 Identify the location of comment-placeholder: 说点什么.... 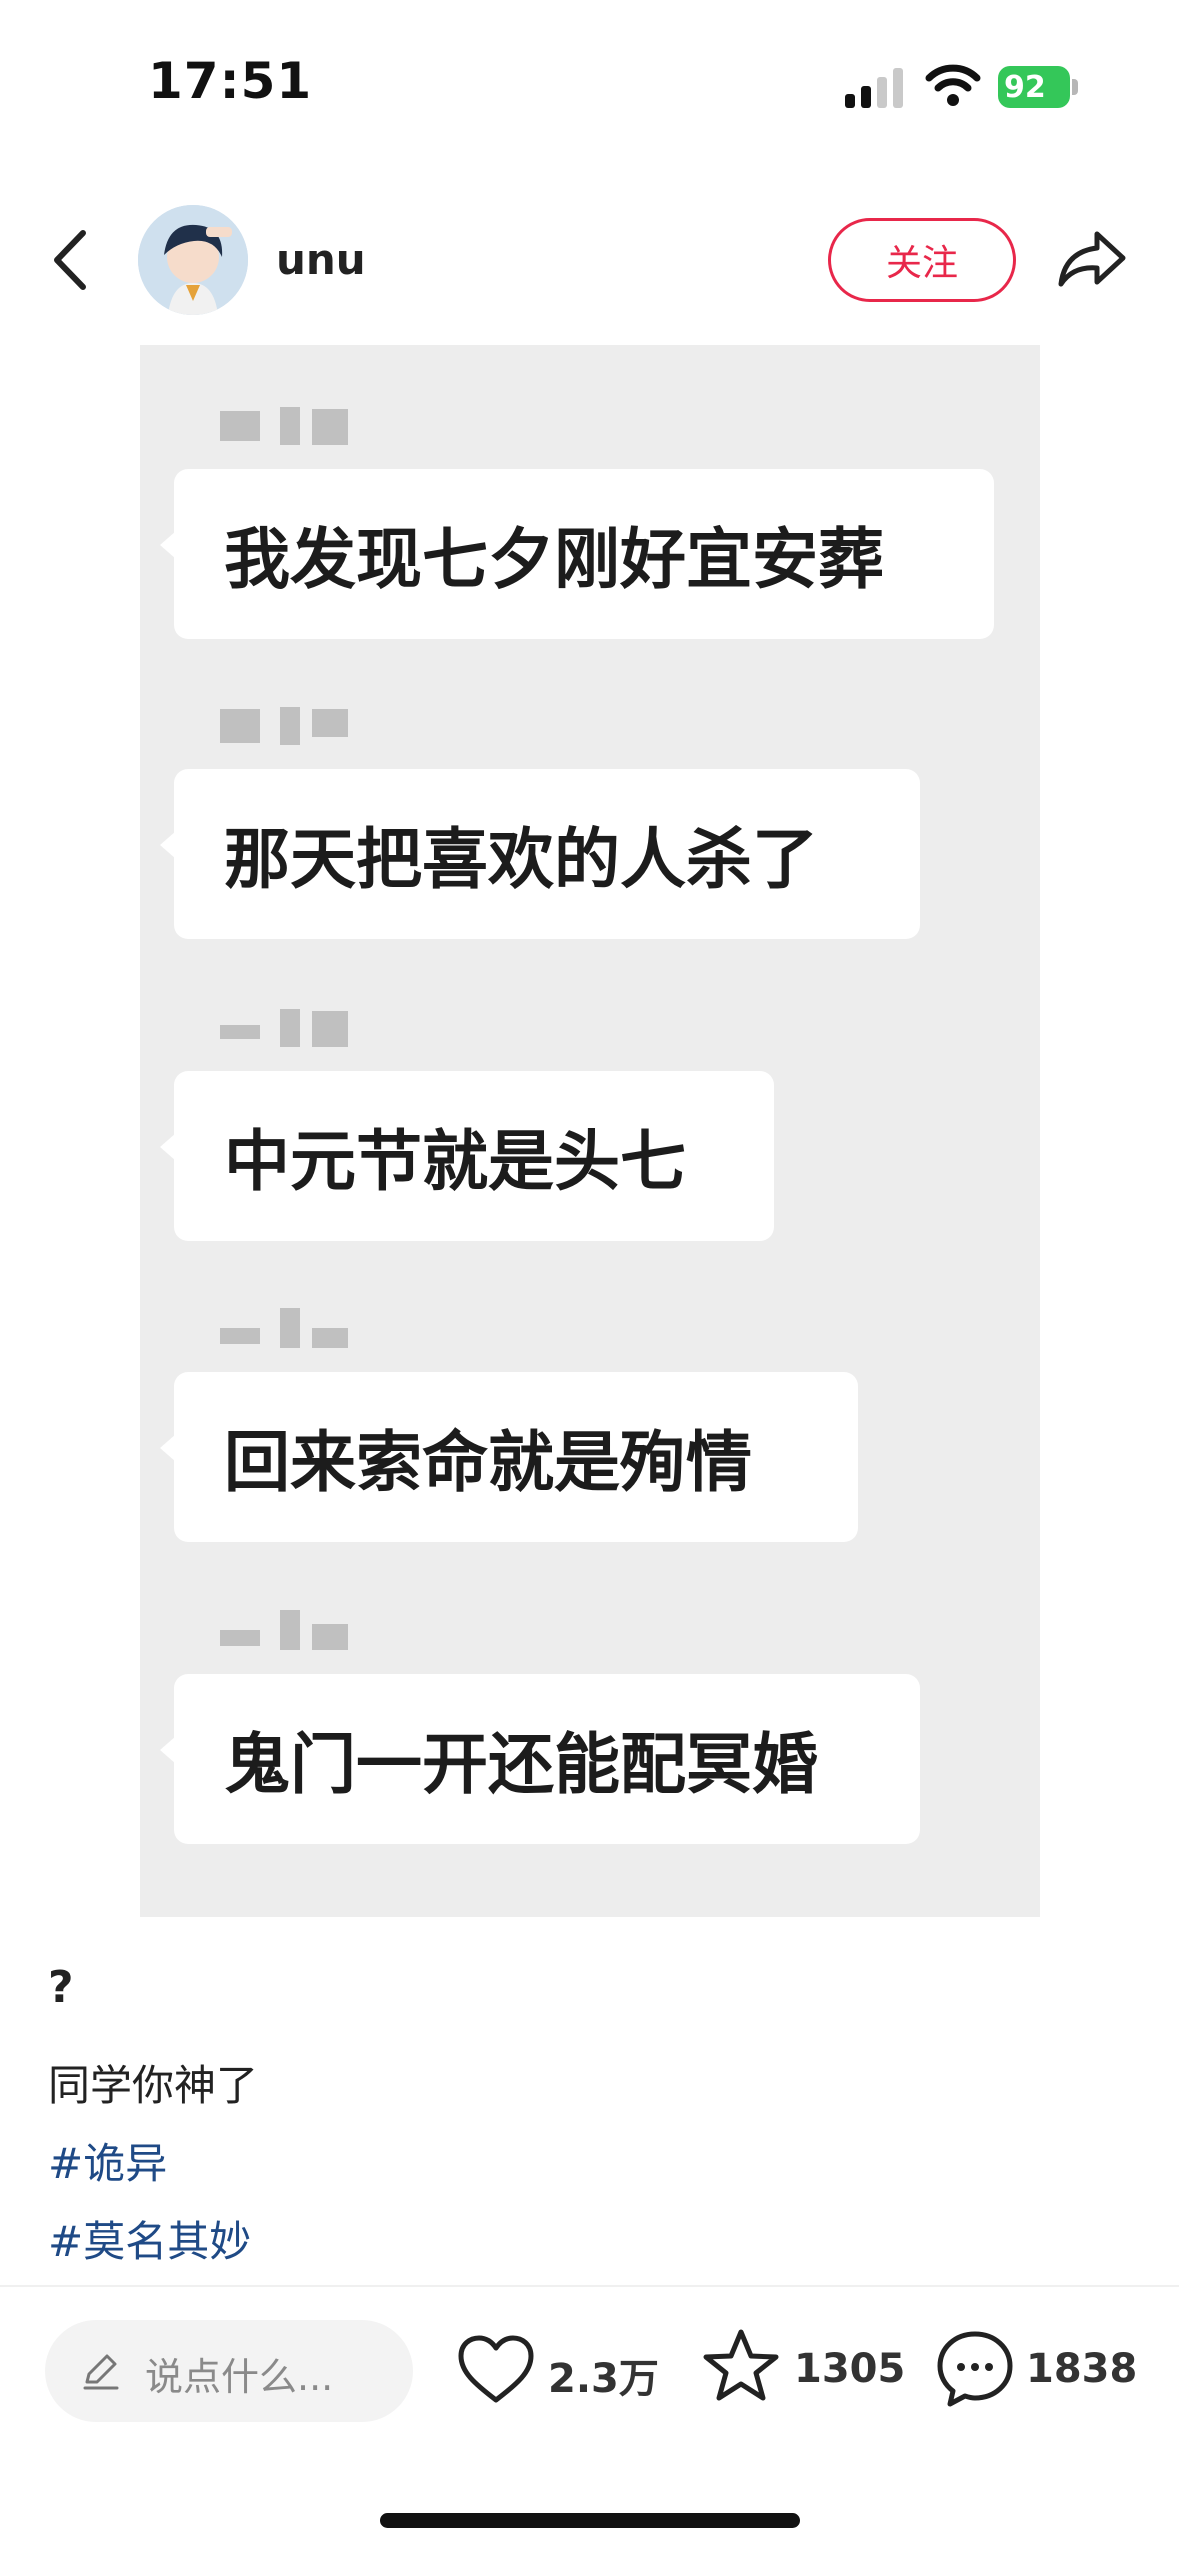
(239, 2377).